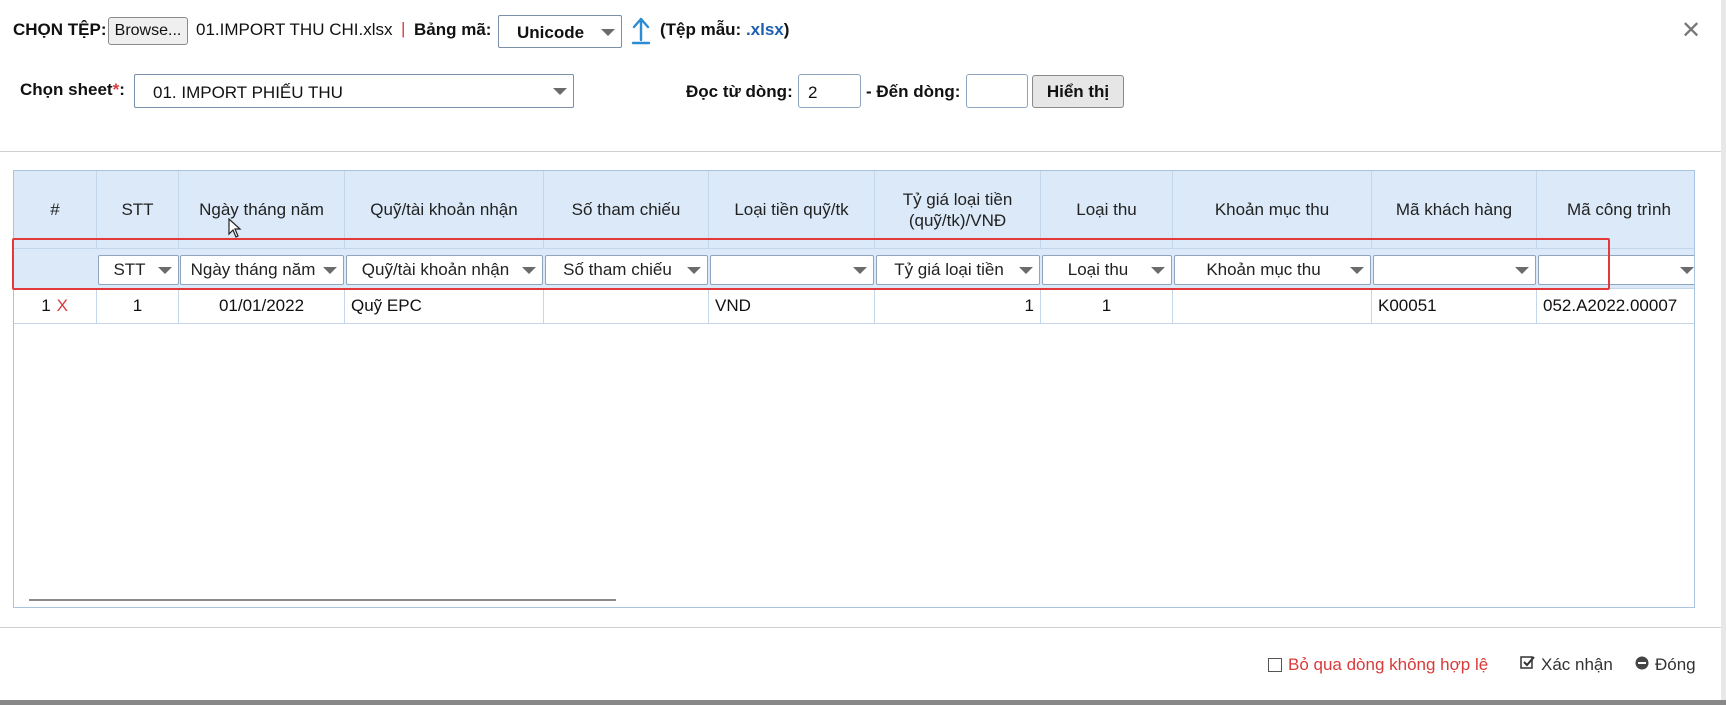 Image resolution: width=1726 pixels, height=705 pixels. What do you see at coordinates (1615, 306) in the screenshot?
I see `table-cell: 052.A2022.00007` at bounding box center [1615, 306].